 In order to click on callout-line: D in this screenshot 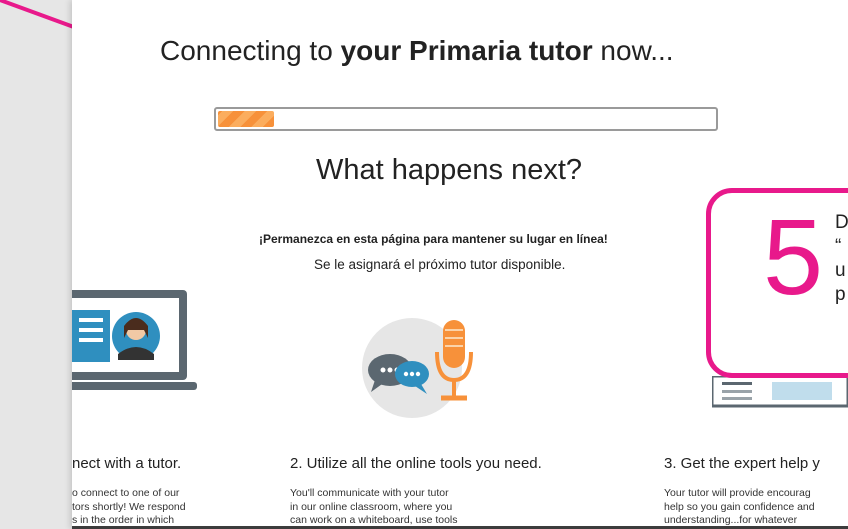, I will do `click(841, 222)`.